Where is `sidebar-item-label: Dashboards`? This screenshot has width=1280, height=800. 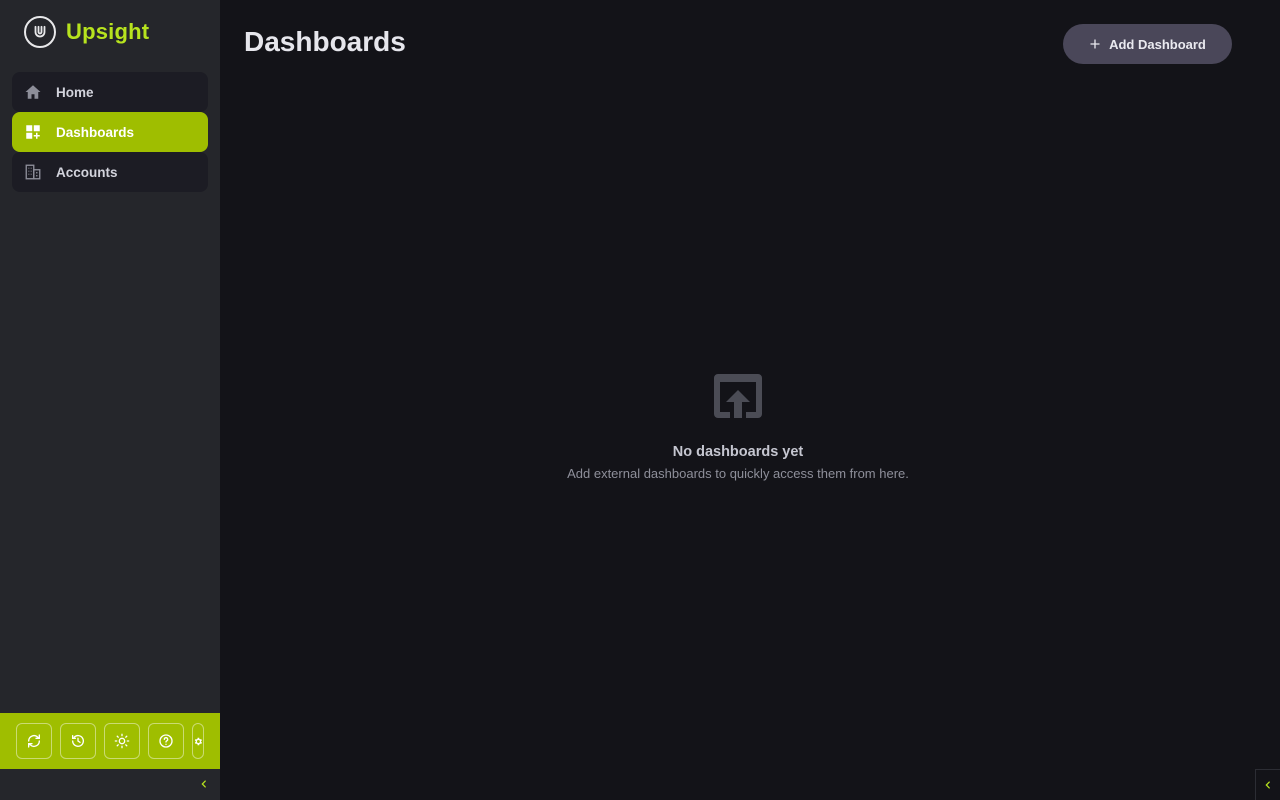
sidebar-item-label: Dashboards is located at coordinates (95, 132).